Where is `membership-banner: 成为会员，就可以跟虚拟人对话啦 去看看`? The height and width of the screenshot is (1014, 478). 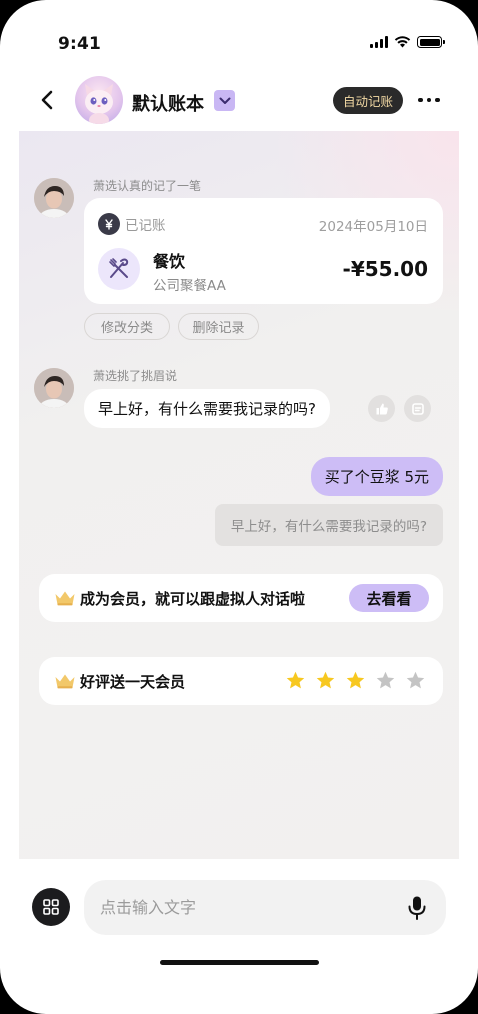
membership-banner: 成为会员，就可以跟虚拟人对话啦 去看看 is located at coordinates (241, 598).